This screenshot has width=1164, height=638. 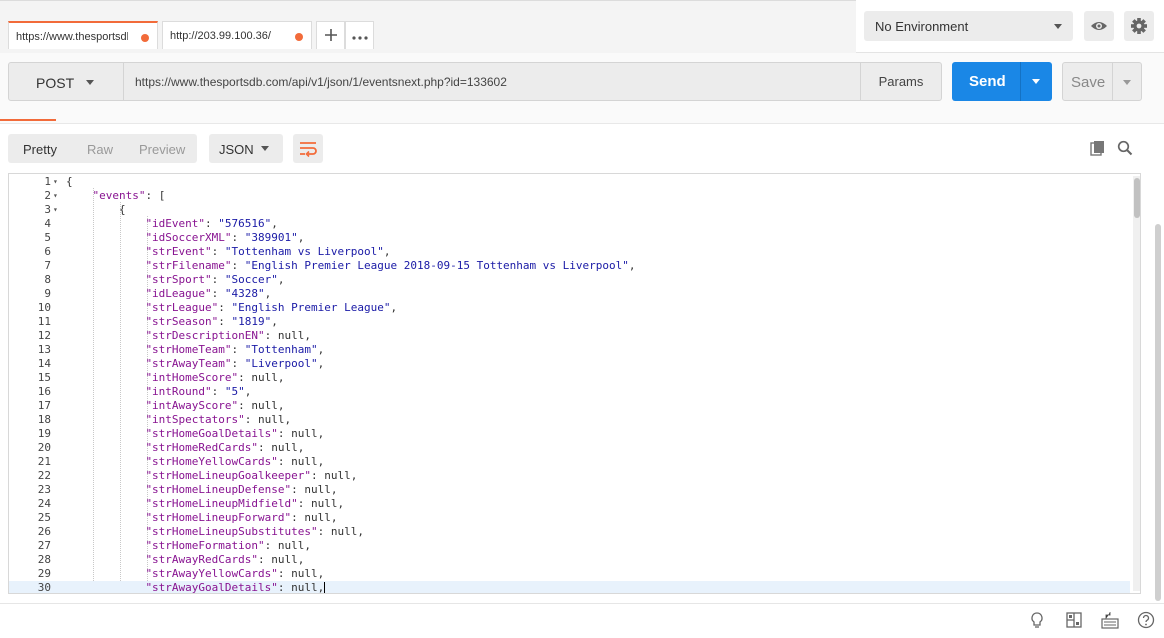 I want to click on search-icon, so click(x=1125, y=148).